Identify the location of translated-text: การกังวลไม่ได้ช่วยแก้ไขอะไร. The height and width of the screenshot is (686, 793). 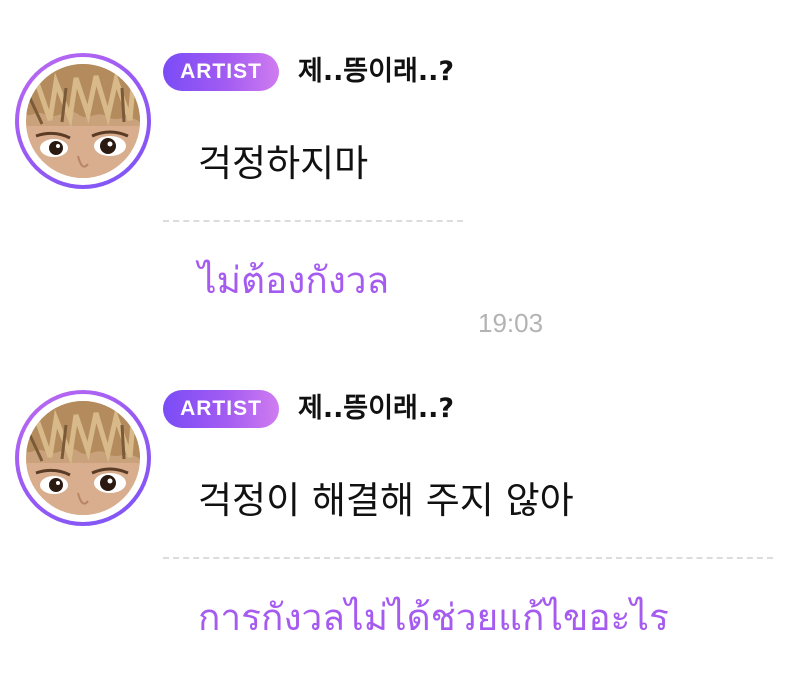
(433, 617).